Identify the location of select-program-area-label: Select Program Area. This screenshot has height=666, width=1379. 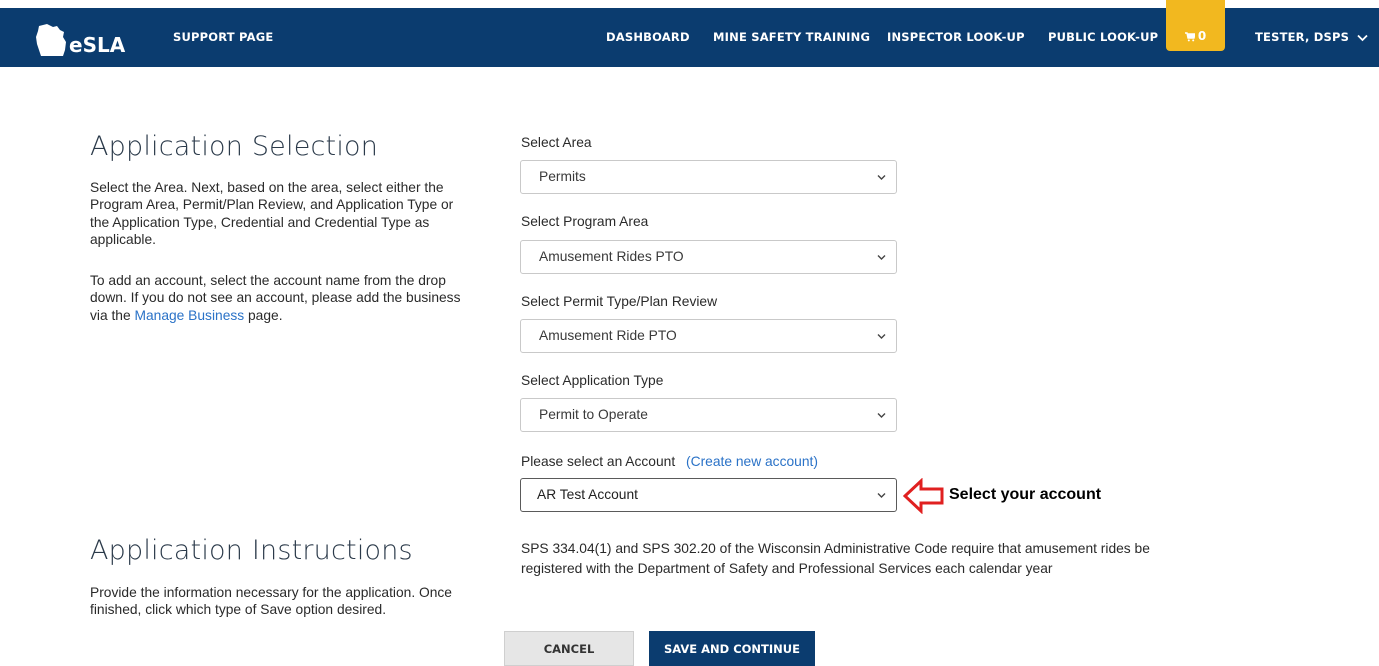
(585, 221).